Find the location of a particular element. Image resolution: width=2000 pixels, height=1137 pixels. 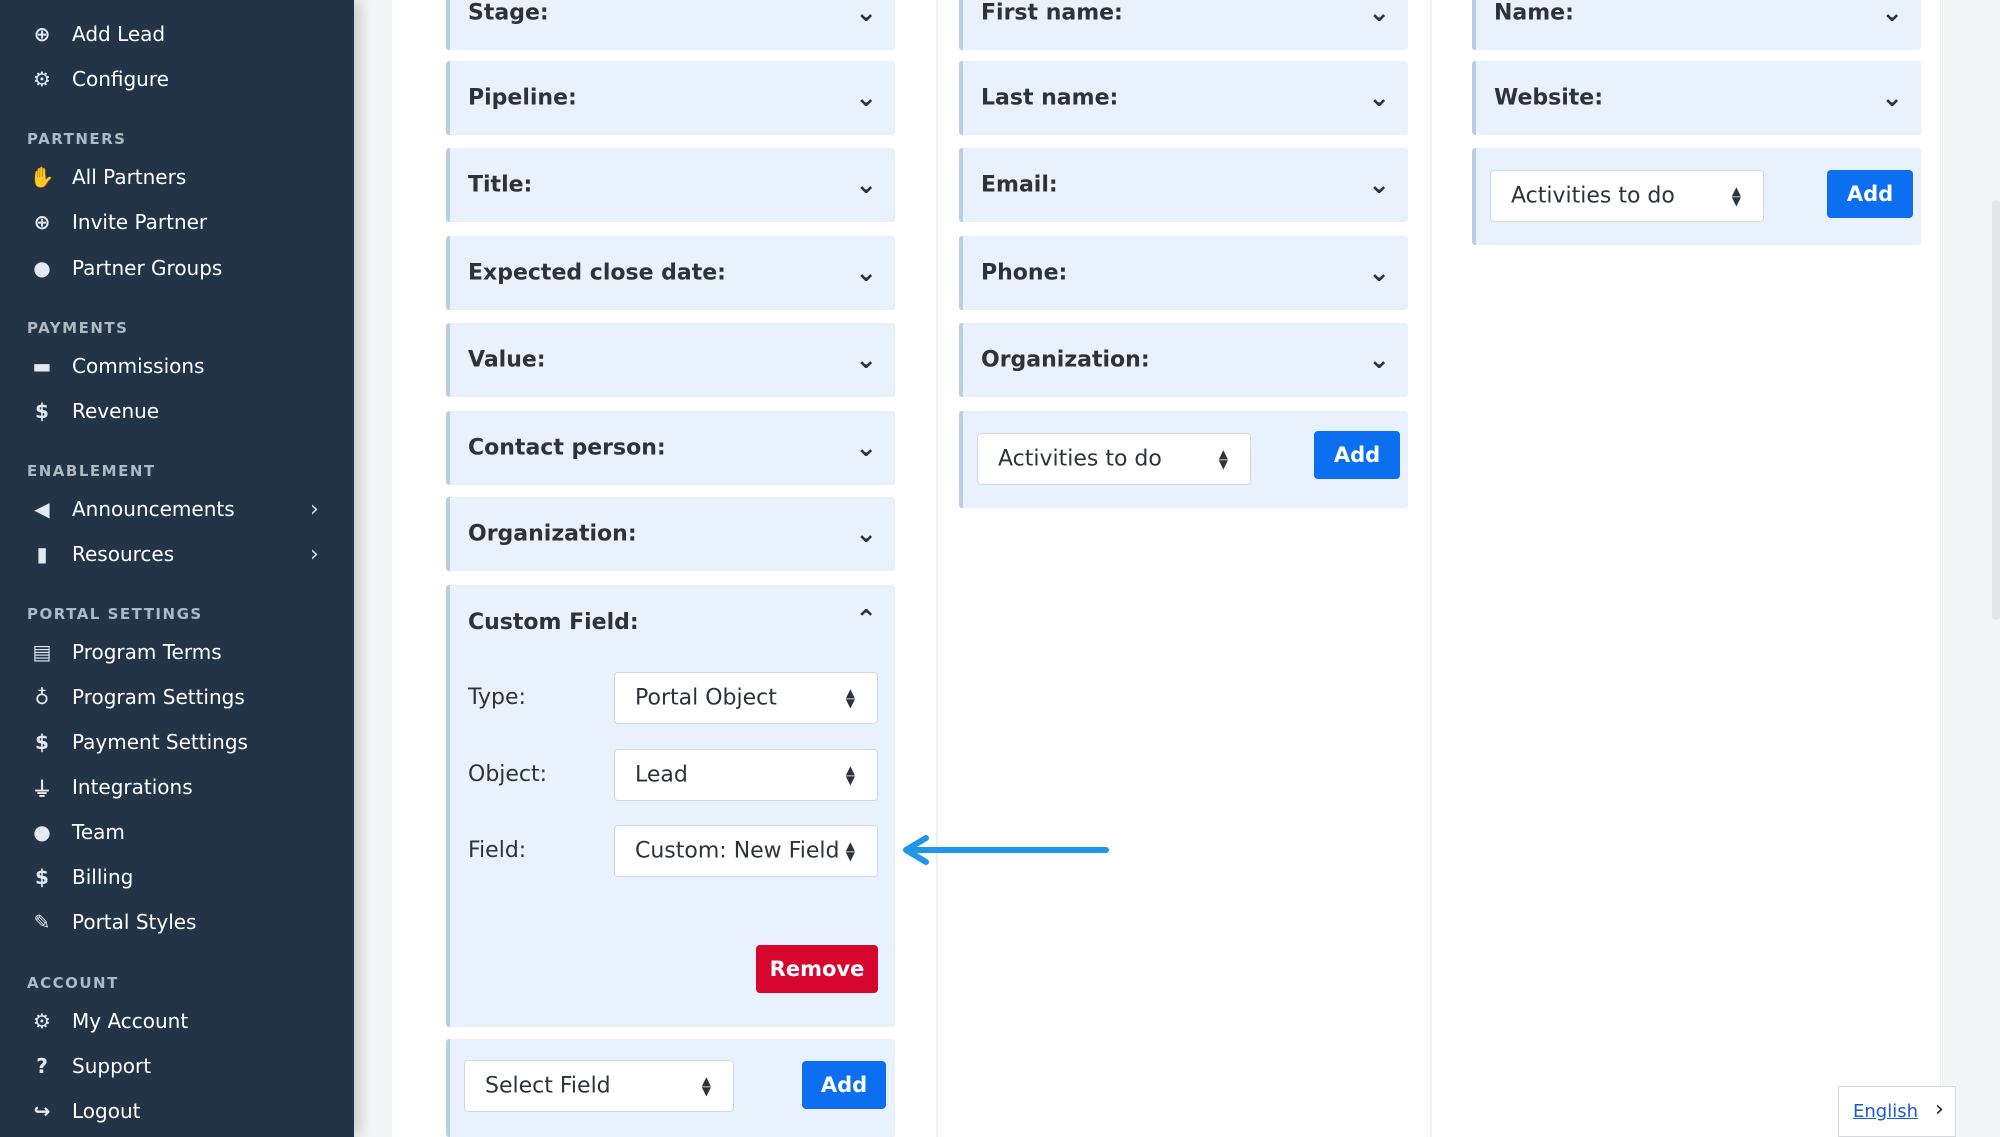

nav-program-settings: ♁ Program Settings is located at coordinates (177, 697).